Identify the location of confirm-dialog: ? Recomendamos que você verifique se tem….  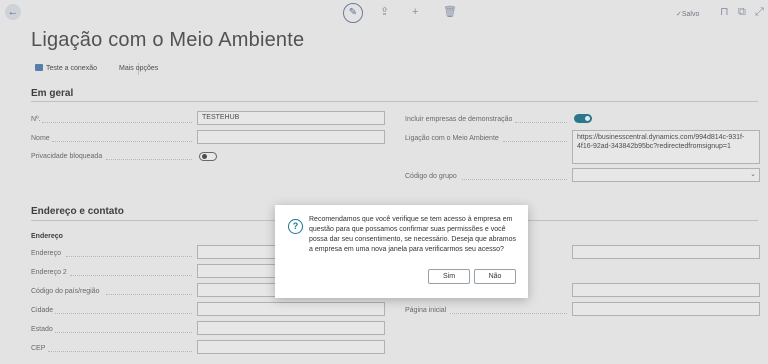
(401, 251).